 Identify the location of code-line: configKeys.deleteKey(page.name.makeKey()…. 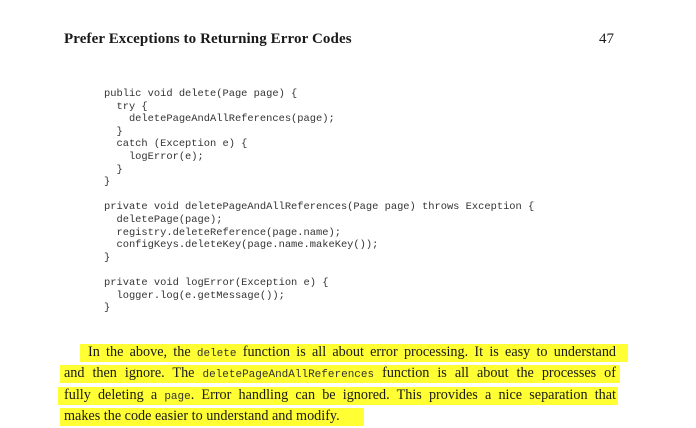
(241, 245).